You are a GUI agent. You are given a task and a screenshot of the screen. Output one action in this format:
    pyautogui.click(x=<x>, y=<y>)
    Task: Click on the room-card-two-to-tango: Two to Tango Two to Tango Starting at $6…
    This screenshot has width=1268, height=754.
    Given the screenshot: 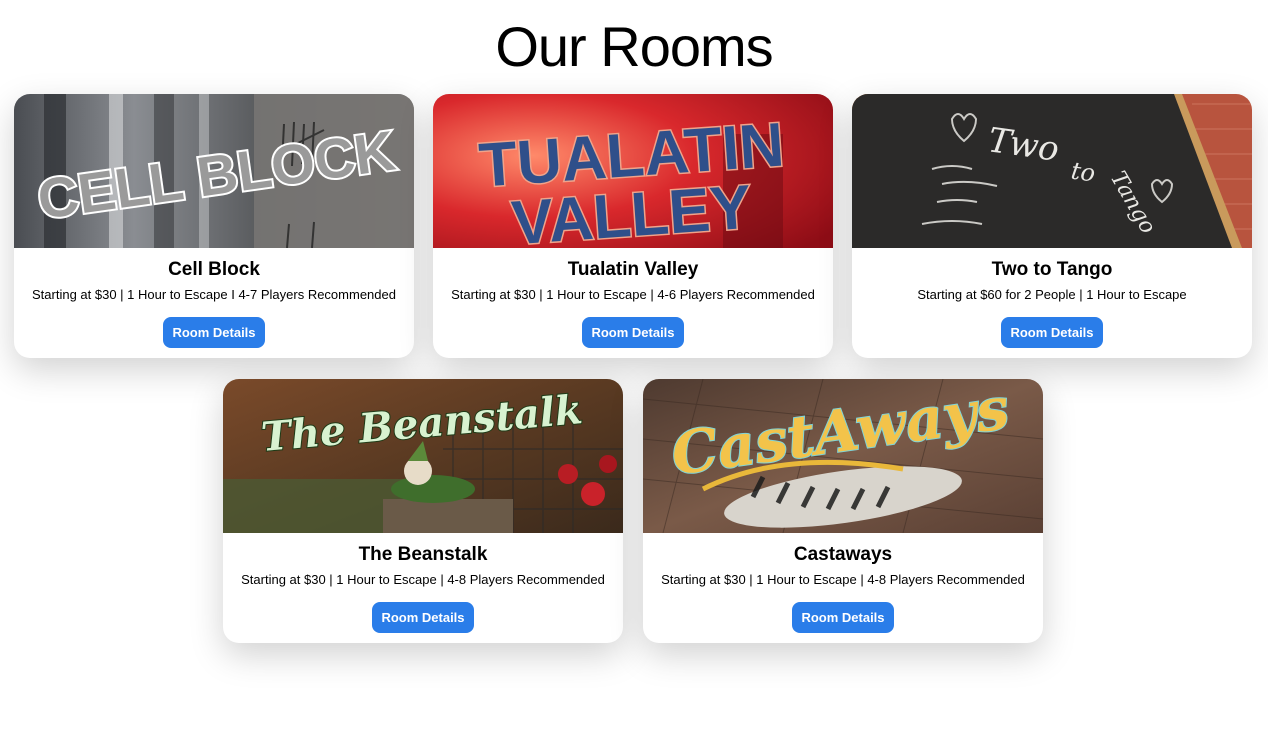 What is the action you would take?
    pyautogui.click(x=1052, y=226)
    